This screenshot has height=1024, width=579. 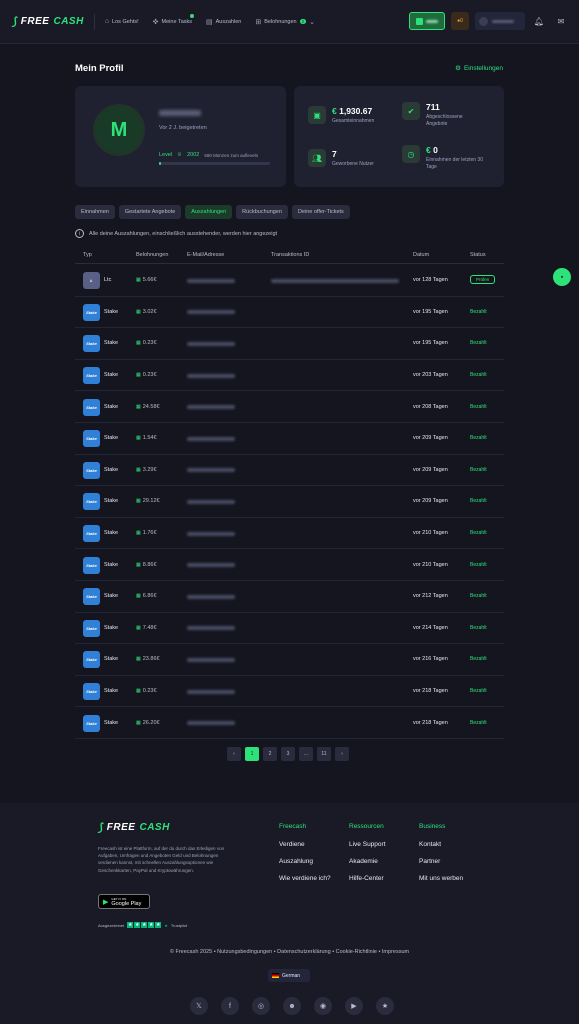 What do you see at coordinates (270, 754) in the screenshot?
I see `page-button-2: 2` at bounding box center [270, 754].